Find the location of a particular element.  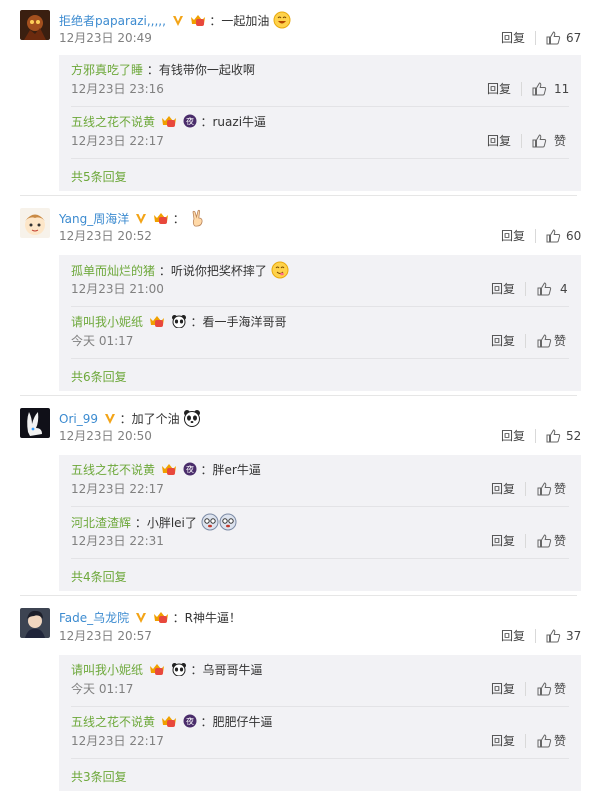

username-link: 河北渣渣辉 is located at coordinates (101, 523).